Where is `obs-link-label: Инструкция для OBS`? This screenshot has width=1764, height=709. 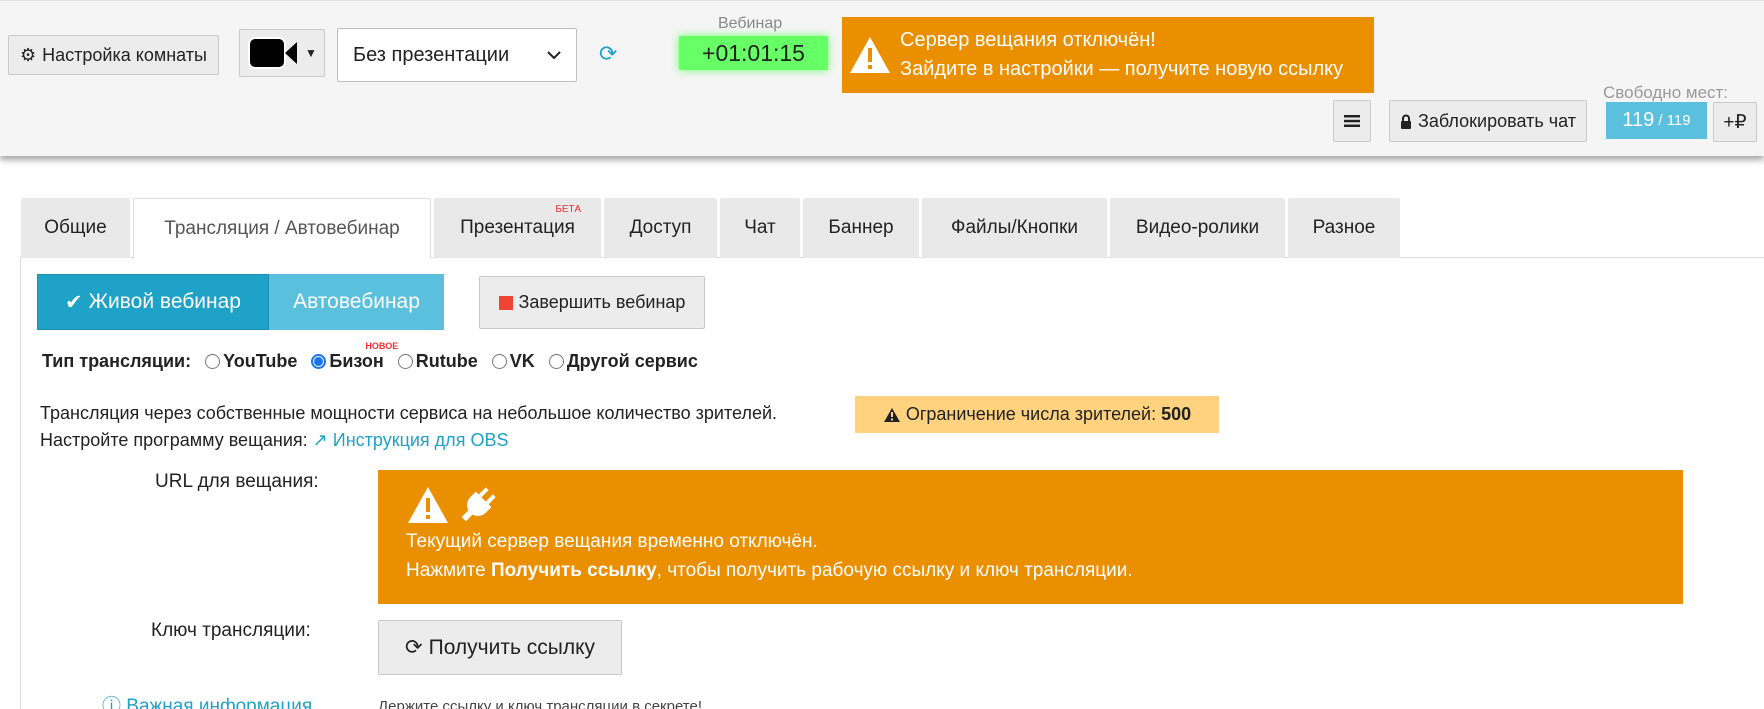 obs-link-label: Инструкция для OBS is located at coordinates (420, 440).